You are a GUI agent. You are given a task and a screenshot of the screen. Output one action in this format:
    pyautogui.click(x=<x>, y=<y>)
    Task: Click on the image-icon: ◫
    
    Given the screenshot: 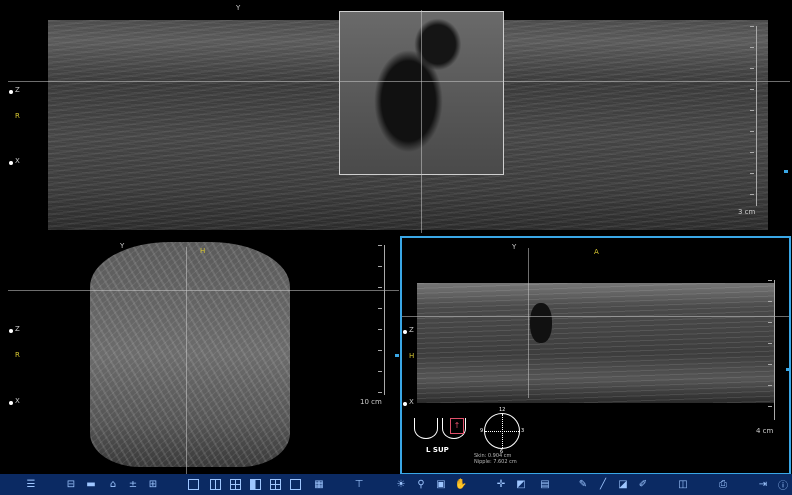 What is the action you would take?
    pyautogui.click(x=683, y=484)
    